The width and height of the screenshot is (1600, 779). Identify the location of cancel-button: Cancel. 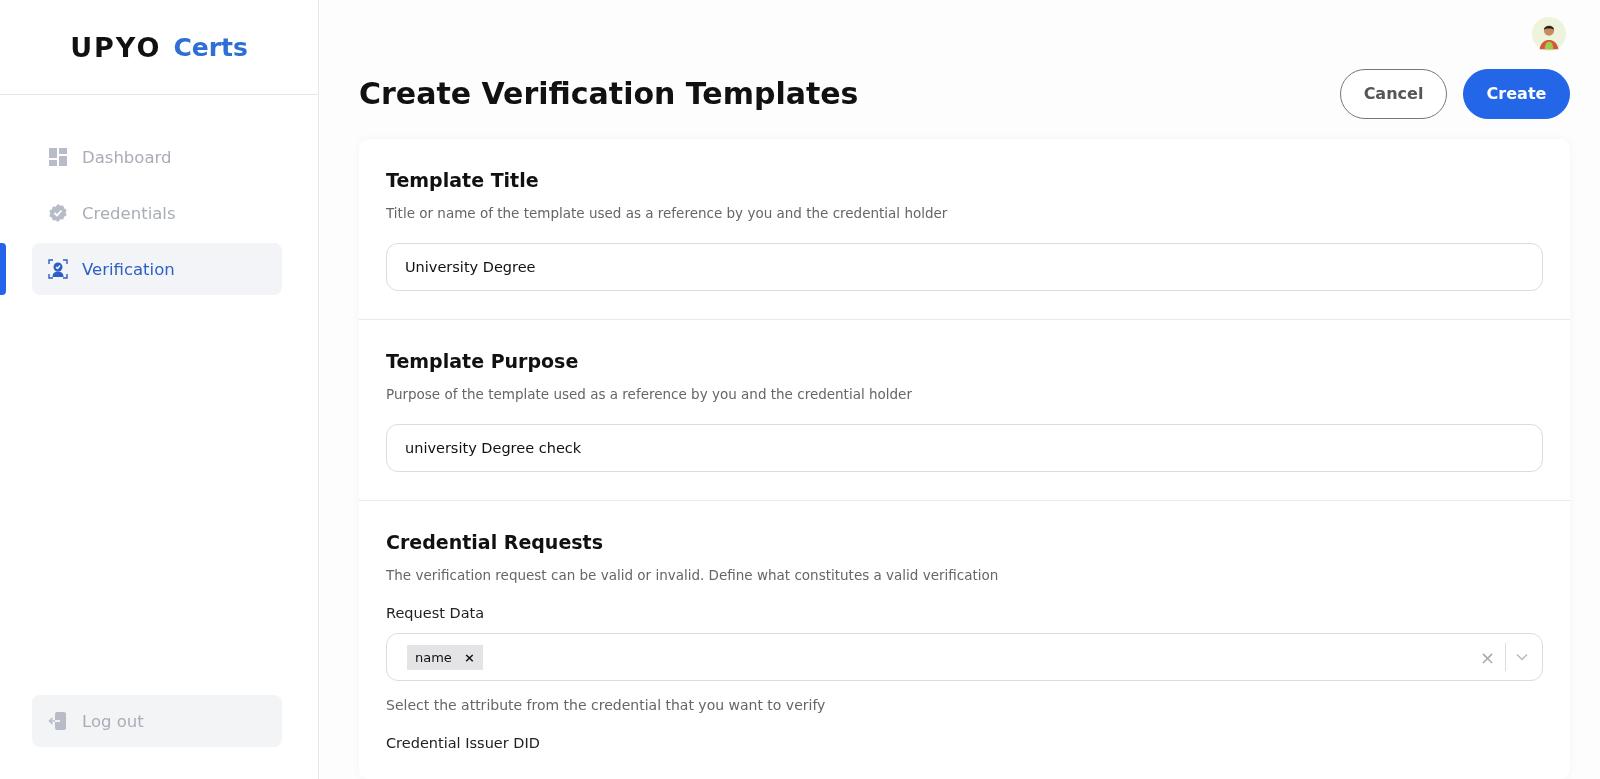
(1393, 93).